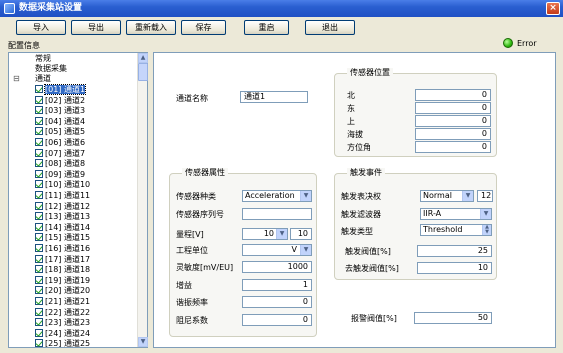 This screenshot has height=353, width=563. Describe the element at coordinates (73, 227) in the screenshot. I see `tree-item-channel: [14] 通道14` at that location.